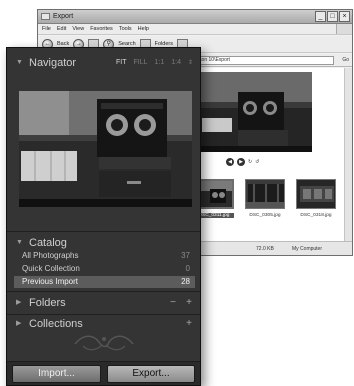 The width and height of the screenshot is (354, 386). Describe the element at coordinates (104, 343) in the screenshot. I see `panel-end-ornament-icon` at that location.